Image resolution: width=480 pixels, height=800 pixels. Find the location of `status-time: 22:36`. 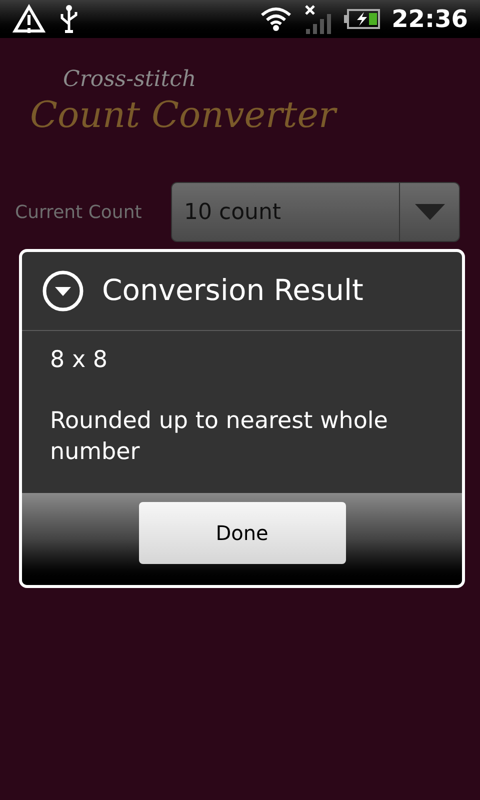

status-time: 22:36 is located at coordinates (430, 19).